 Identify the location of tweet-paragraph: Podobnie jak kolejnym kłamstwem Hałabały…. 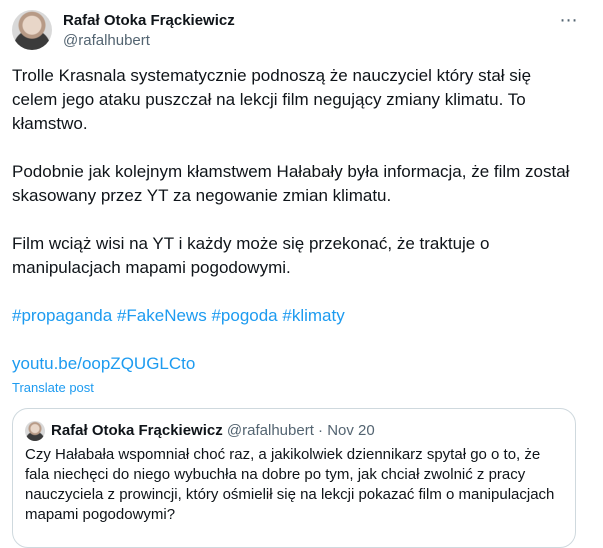
(291, 183).